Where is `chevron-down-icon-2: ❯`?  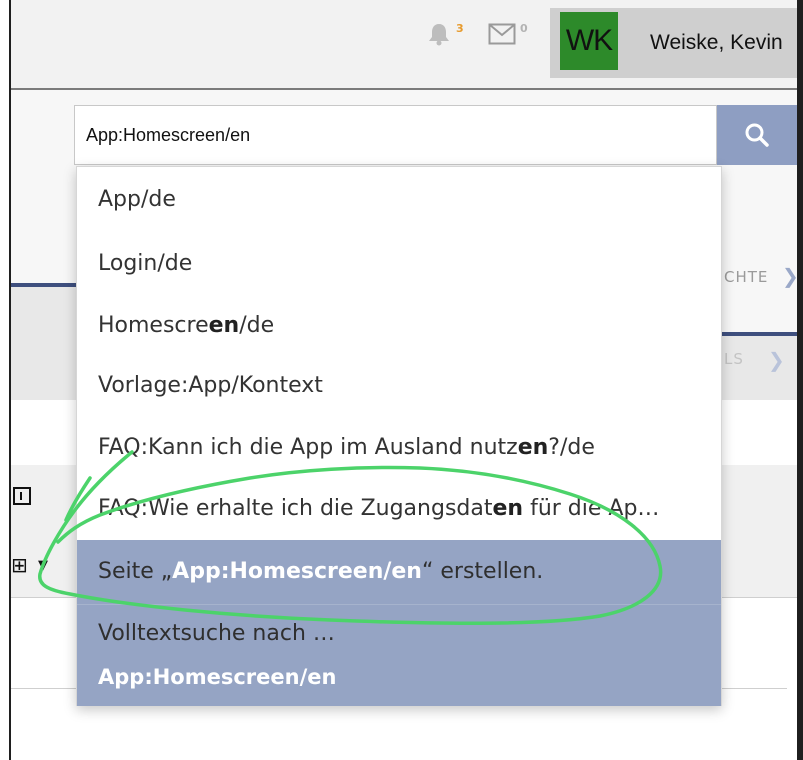
chevron-down-icon-2: ❯ is located at coordinates (776, 360).